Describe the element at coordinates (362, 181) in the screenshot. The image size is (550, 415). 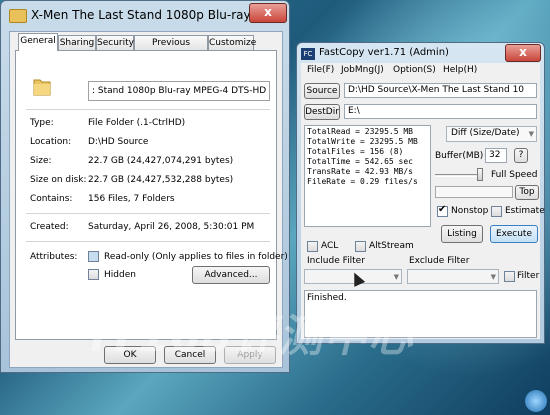
I see `stat-file-rate: FileRate = 0.29 files/s` at that location.